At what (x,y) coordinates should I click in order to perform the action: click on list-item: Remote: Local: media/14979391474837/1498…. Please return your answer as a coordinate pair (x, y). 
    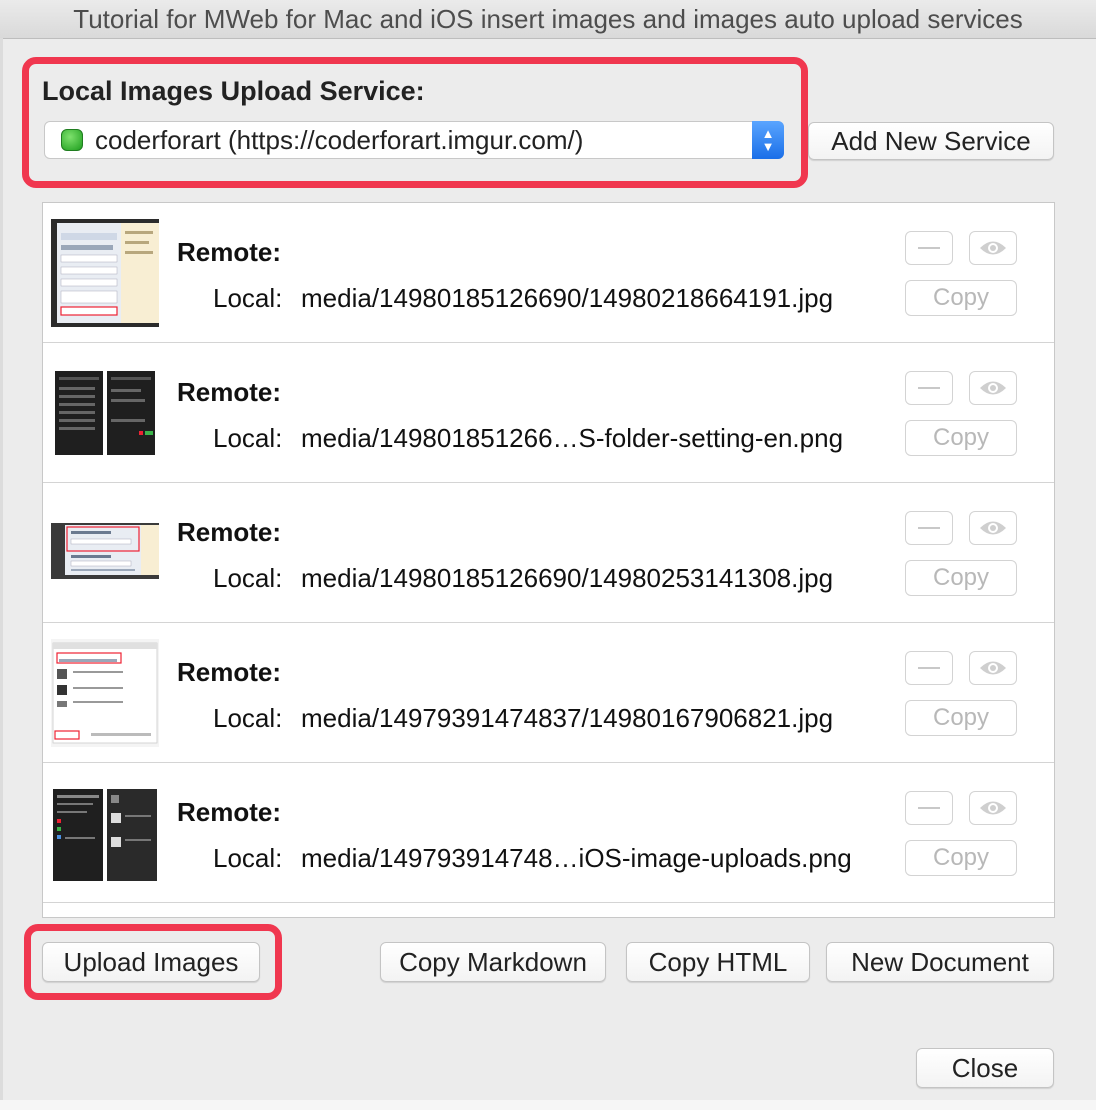
    Looking at the image, I should click on (548, 693).